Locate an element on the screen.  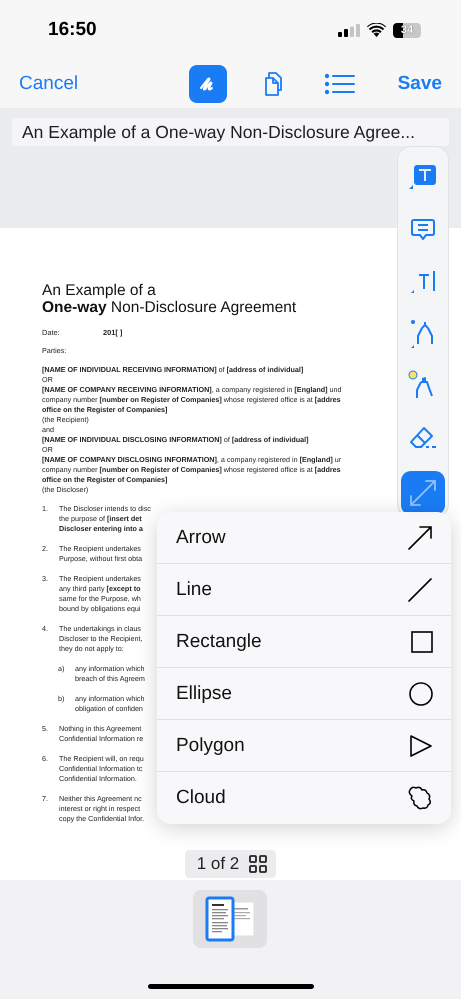
cancel-button: Cancel is located at coordinates (48, 84).